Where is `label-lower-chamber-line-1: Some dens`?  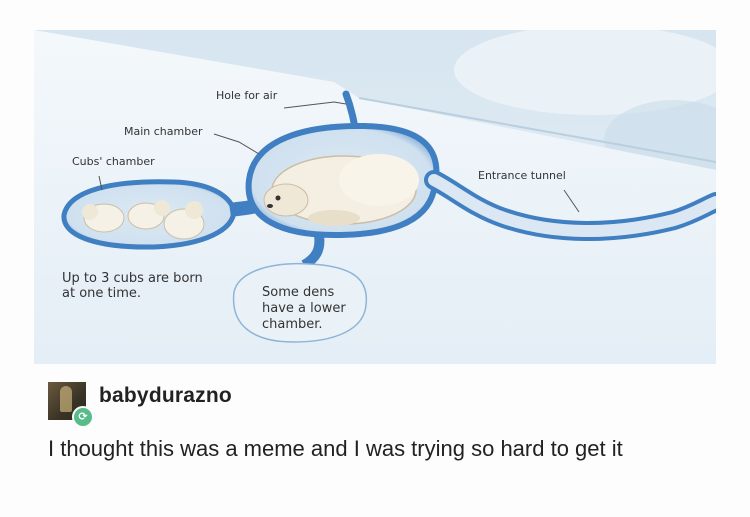
label-lower-chamber-line-1: Some dens is located at coordinates (298, 292).